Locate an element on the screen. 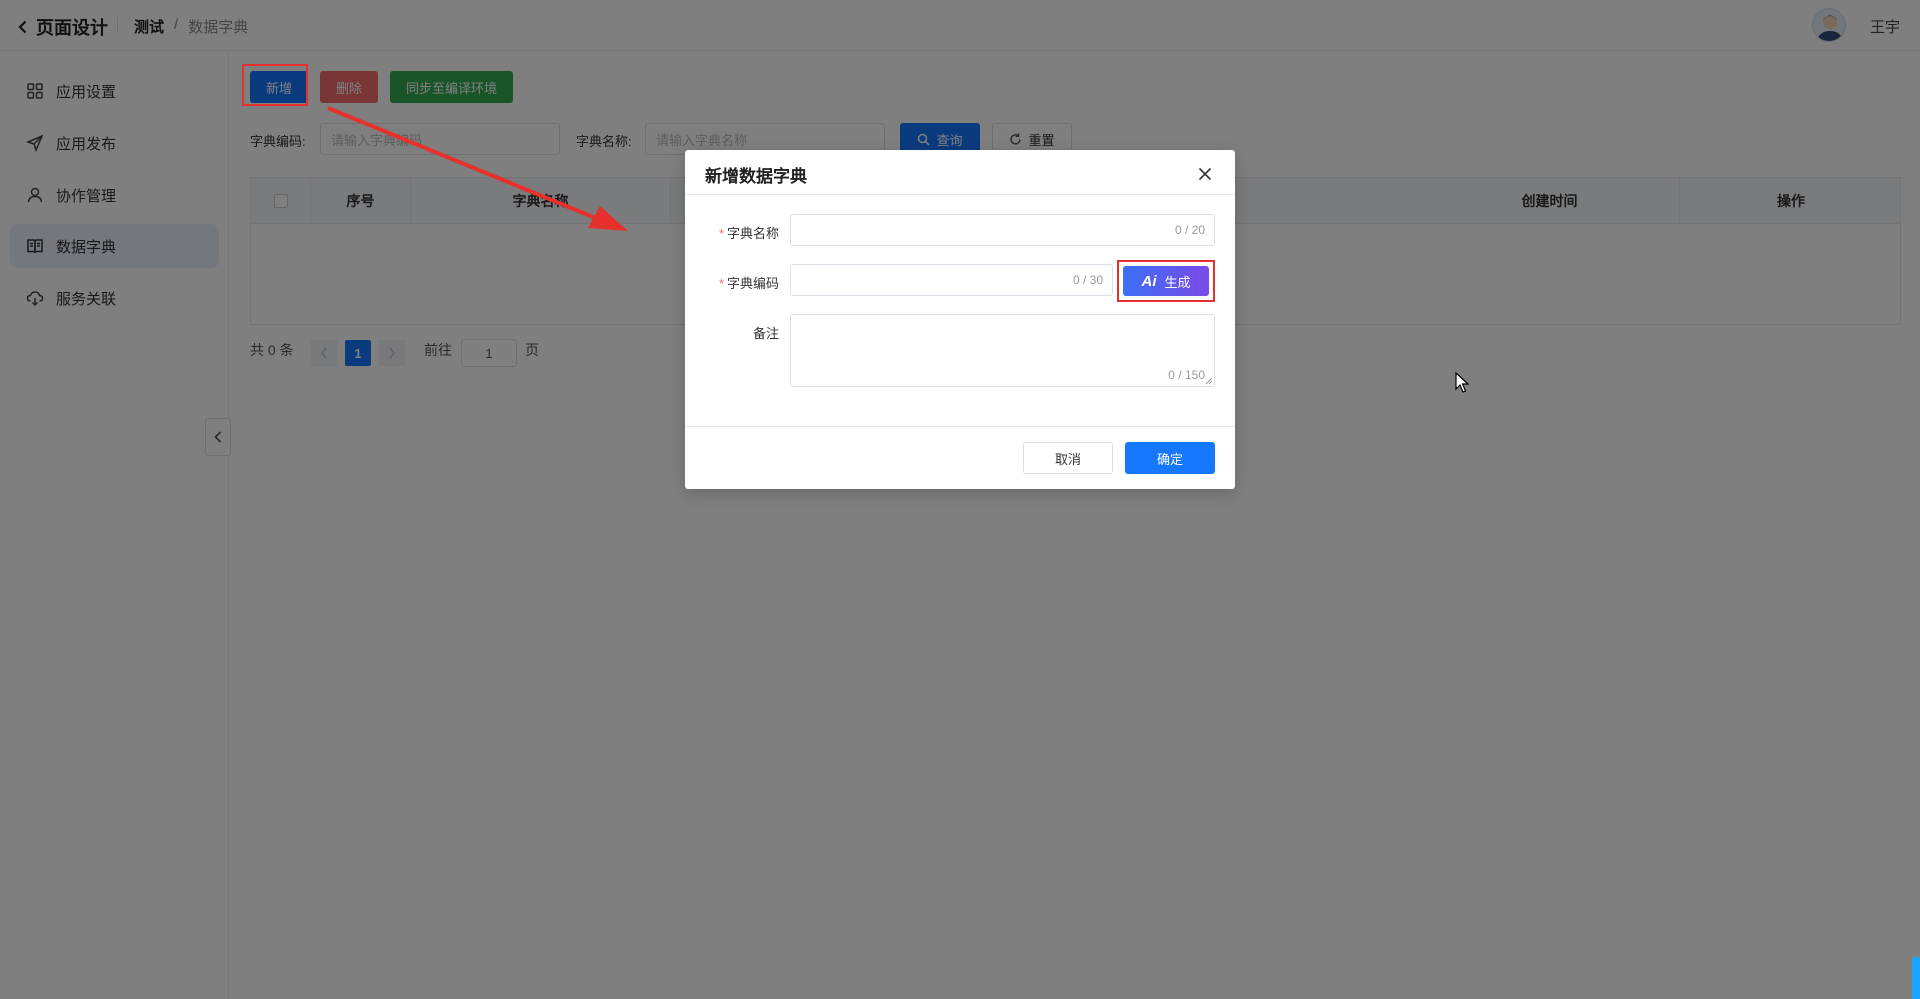 Image resolution: width=1920 pixels, height=999 pixels. code-char-count: 0 / 30 is located at coordinates (1087, 280).